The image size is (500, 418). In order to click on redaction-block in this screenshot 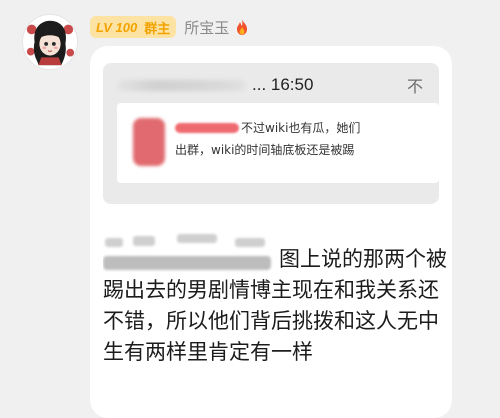, I will do `click(149, 142)`.